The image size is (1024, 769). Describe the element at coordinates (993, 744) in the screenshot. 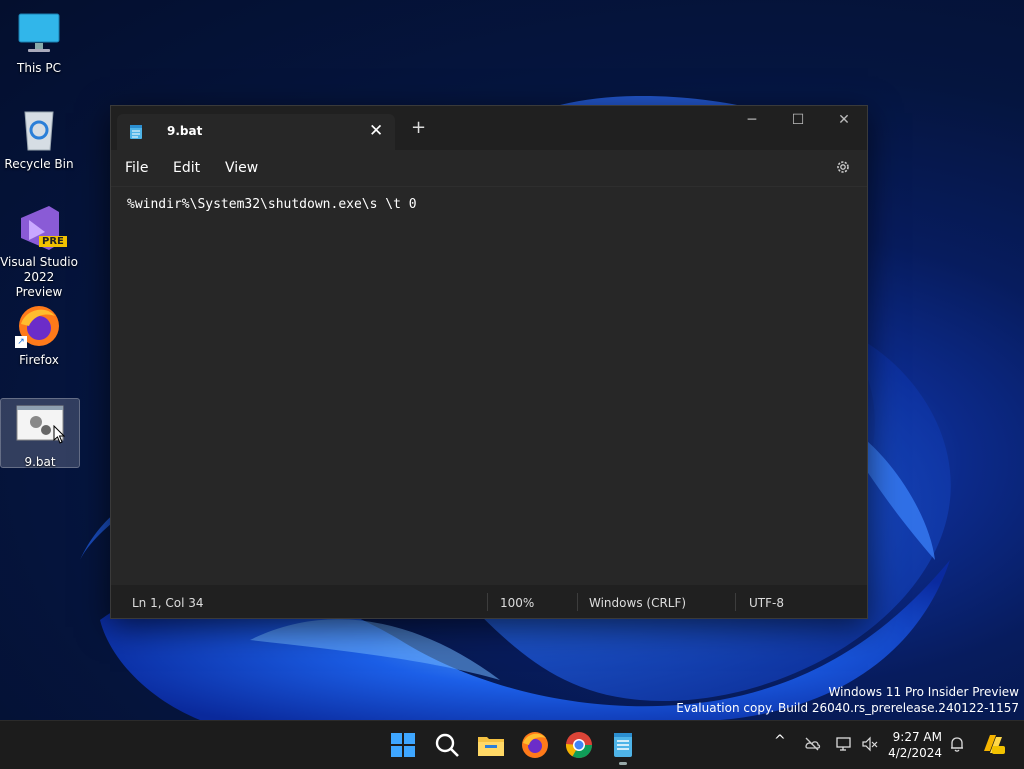

I see `copilot-preview-icon` at that location.